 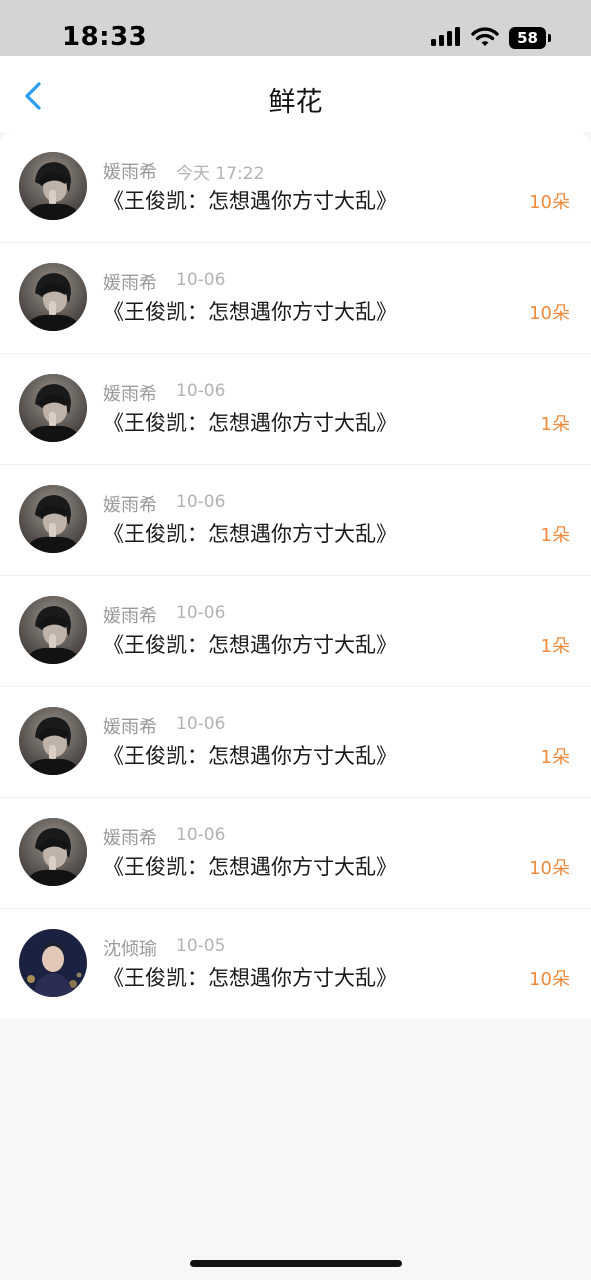 I want to click on sender-name: 沈倾瑜, so click(x=130, y=949).